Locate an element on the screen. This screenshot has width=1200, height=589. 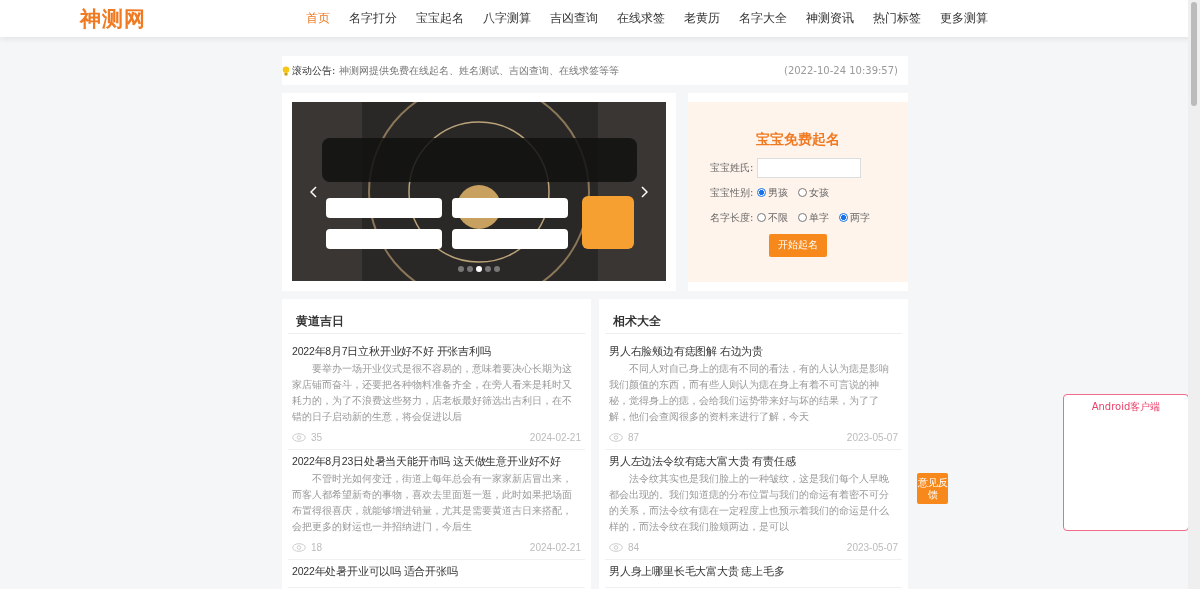
nav-link: 吉凶查询 is located at coordinates (573, 18).